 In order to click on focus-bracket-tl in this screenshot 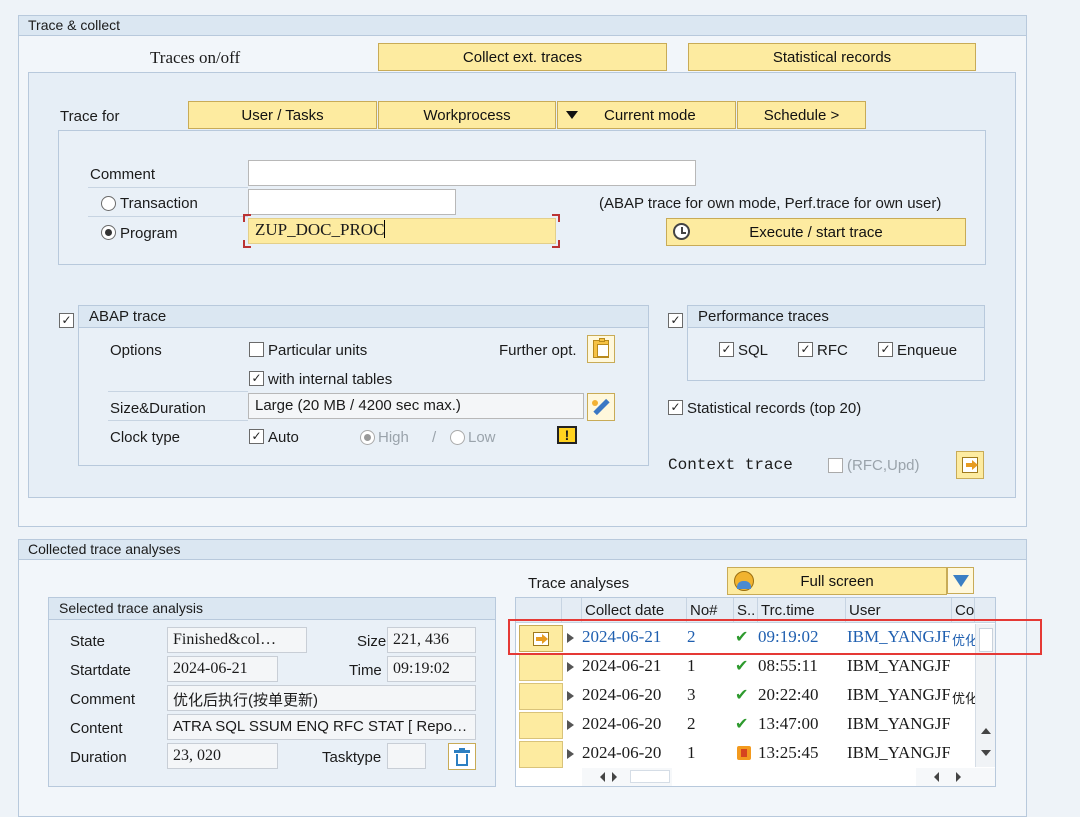, I will do `click(247, 218)`.